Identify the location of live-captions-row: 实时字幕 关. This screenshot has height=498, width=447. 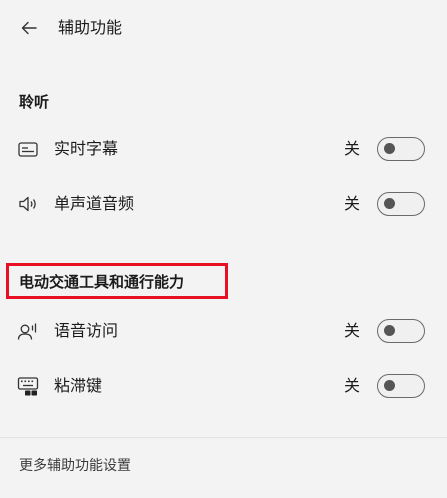
(223, 149).